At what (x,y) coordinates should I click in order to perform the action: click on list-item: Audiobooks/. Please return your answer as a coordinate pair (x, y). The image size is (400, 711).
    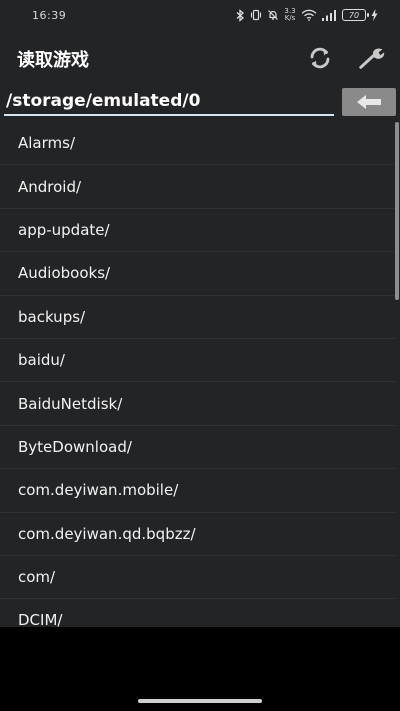
    Looking at the image, I should click on (198, 274).